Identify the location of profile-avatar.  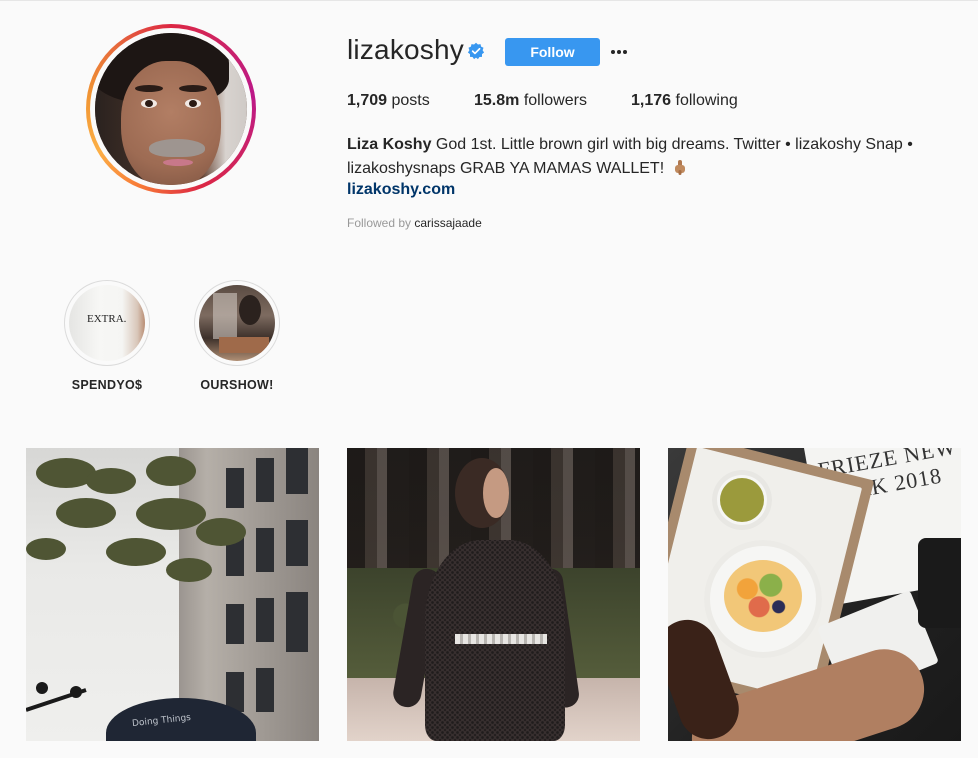
(171, 109).